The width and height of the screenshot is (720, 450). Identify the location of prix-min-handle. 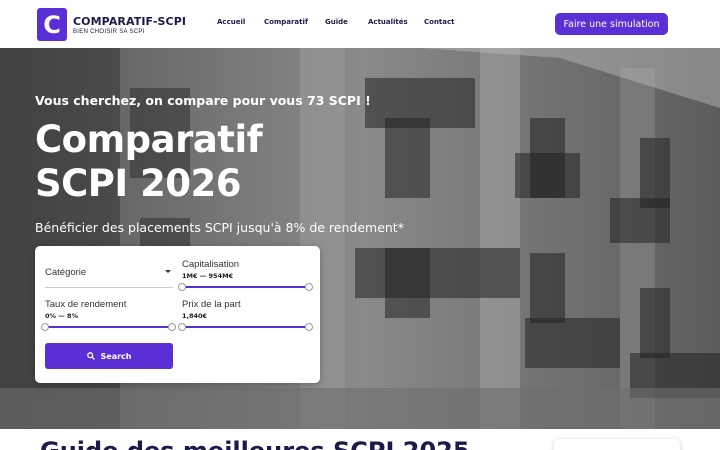
(182, 327).